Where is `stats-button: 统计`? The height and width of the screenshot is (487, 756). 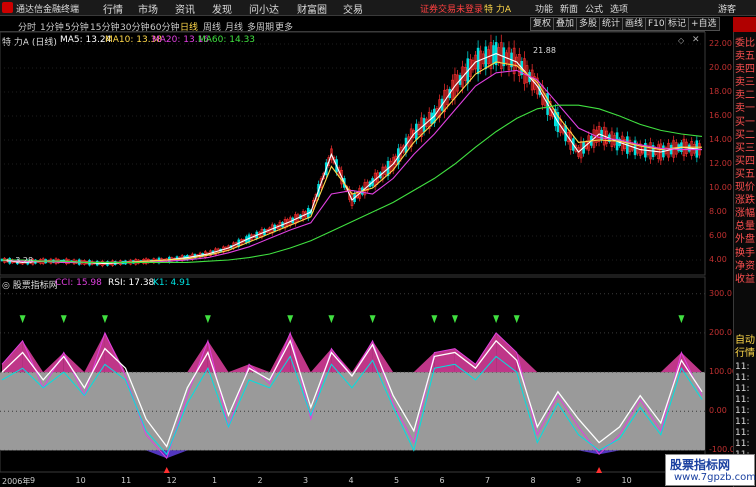 stats-button: 统计 is located at coordinates (611, 24).